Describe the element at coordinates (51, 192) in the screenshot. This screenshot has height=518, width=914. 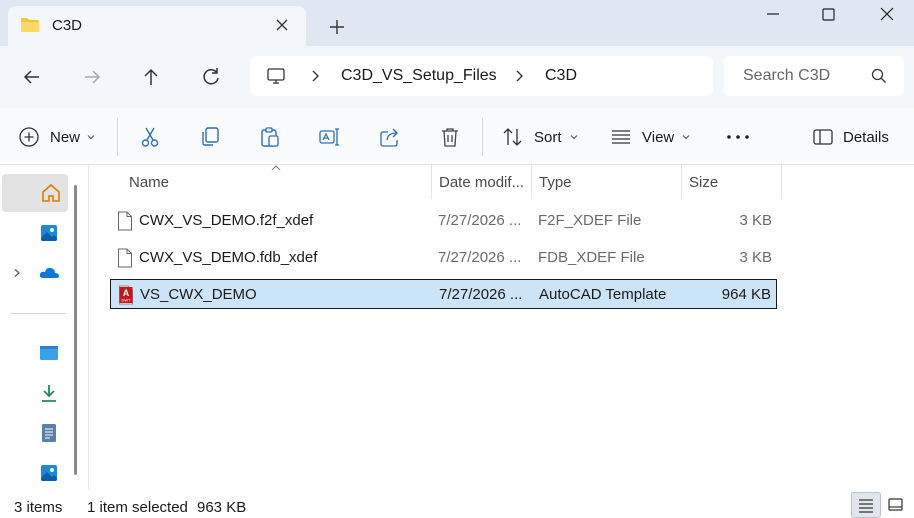
I see `home-icon` at that location.